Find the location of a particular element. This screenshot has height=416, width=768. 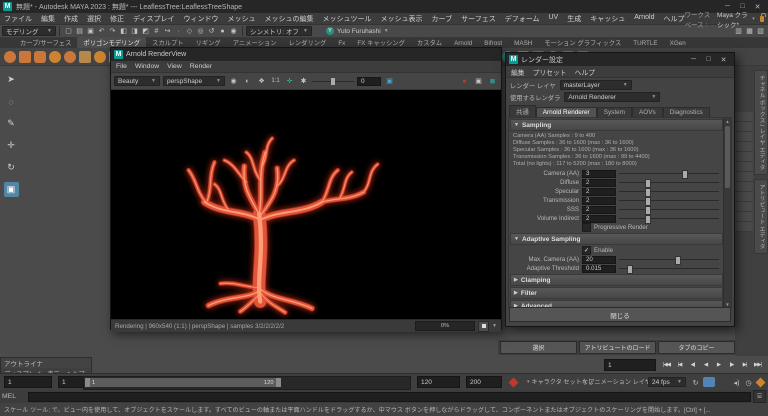

stop-render-button is located at coordinates (484, 326).